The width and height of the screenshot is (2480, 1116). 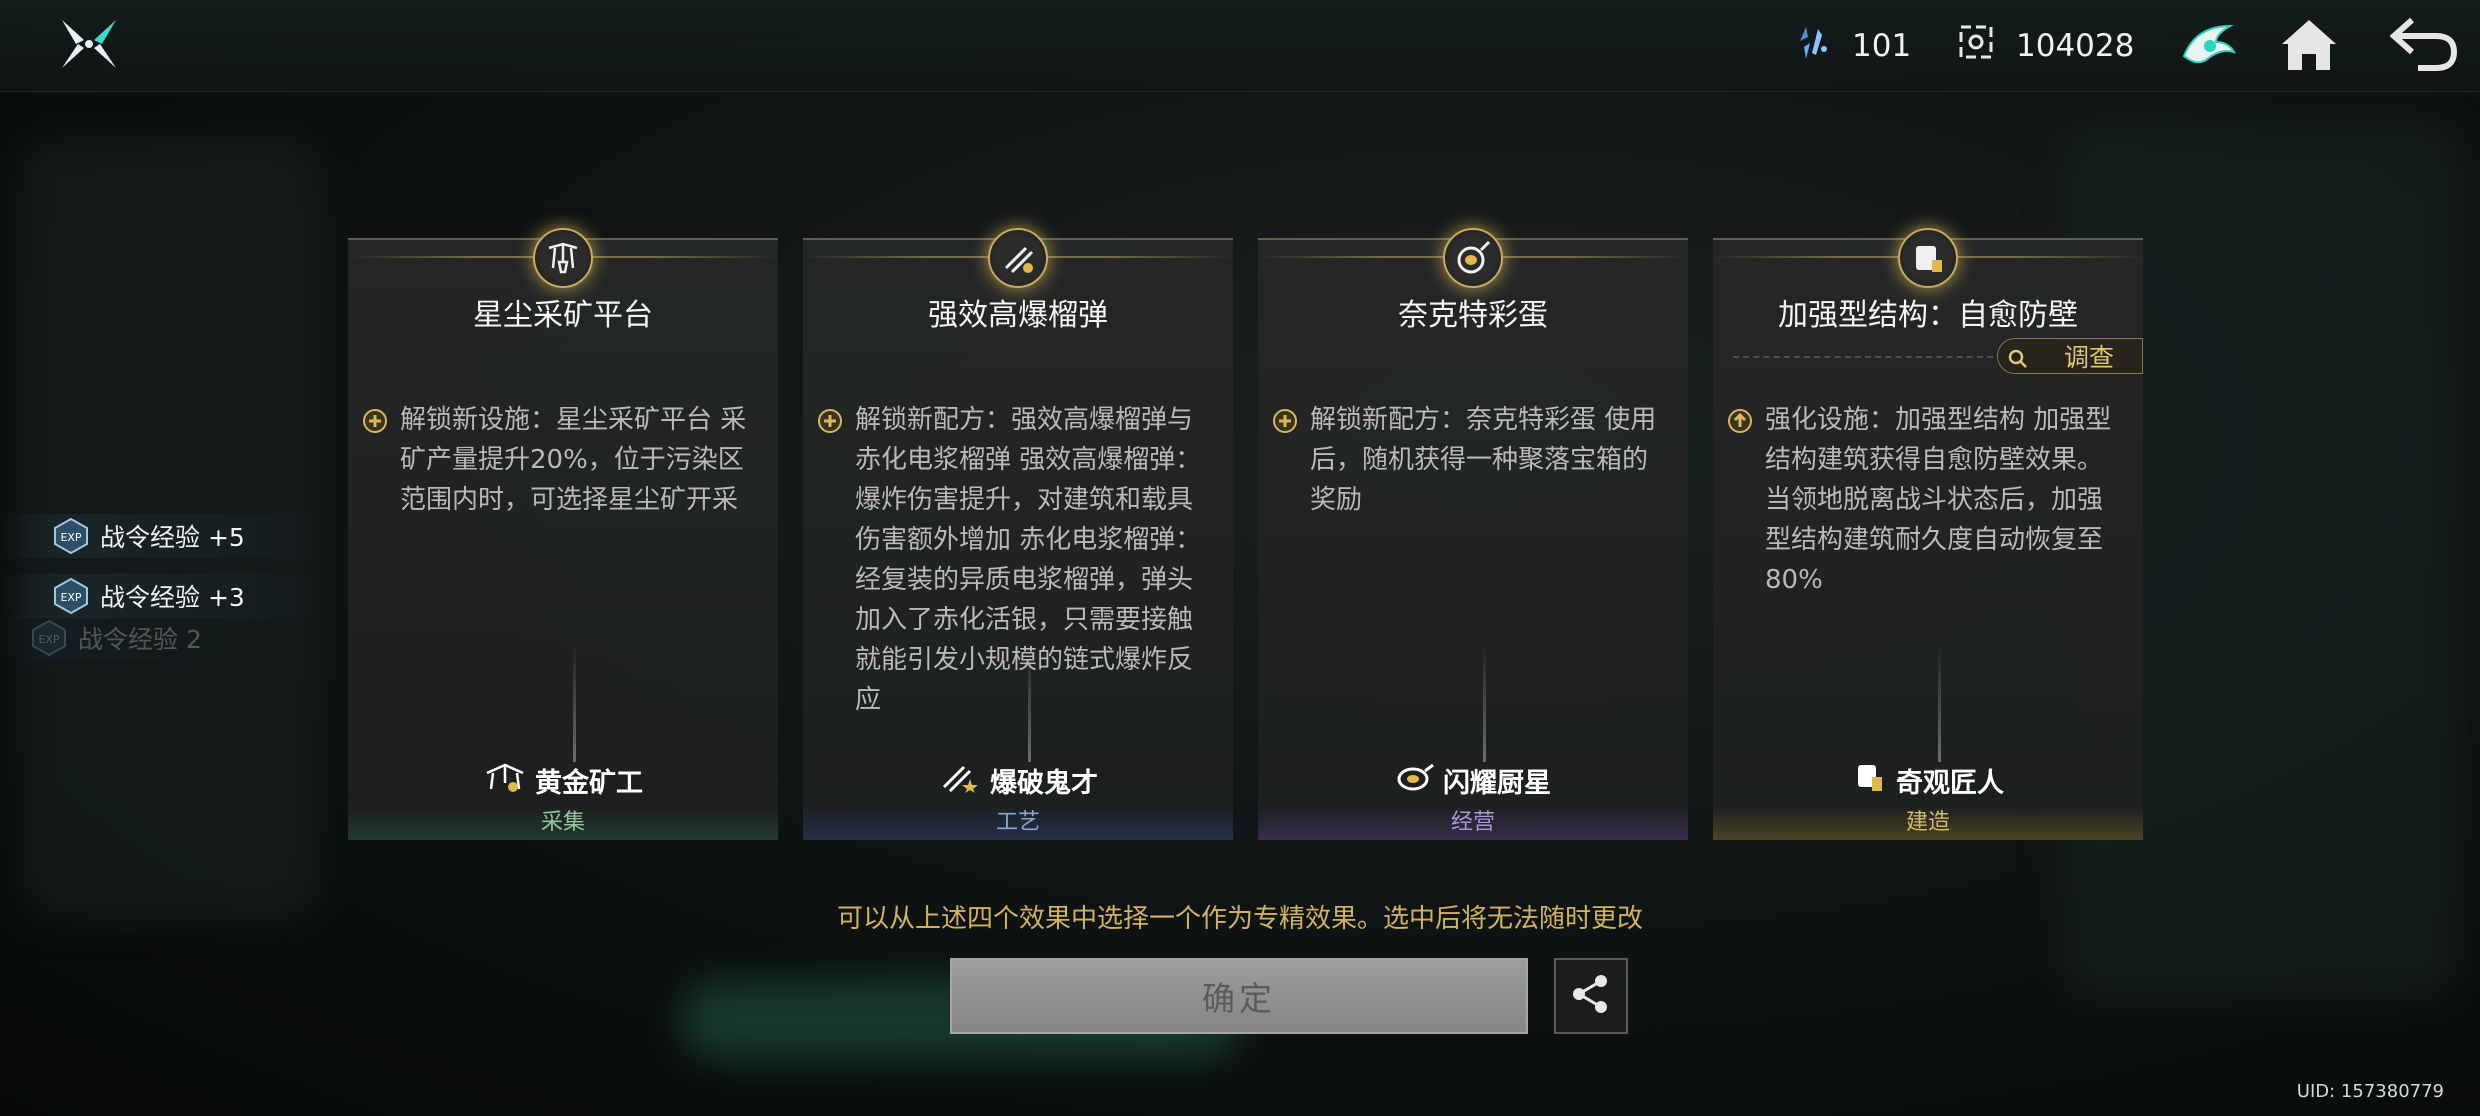 I want to click on card-role: 爆破鬼才, so click(x=1018, y=780).